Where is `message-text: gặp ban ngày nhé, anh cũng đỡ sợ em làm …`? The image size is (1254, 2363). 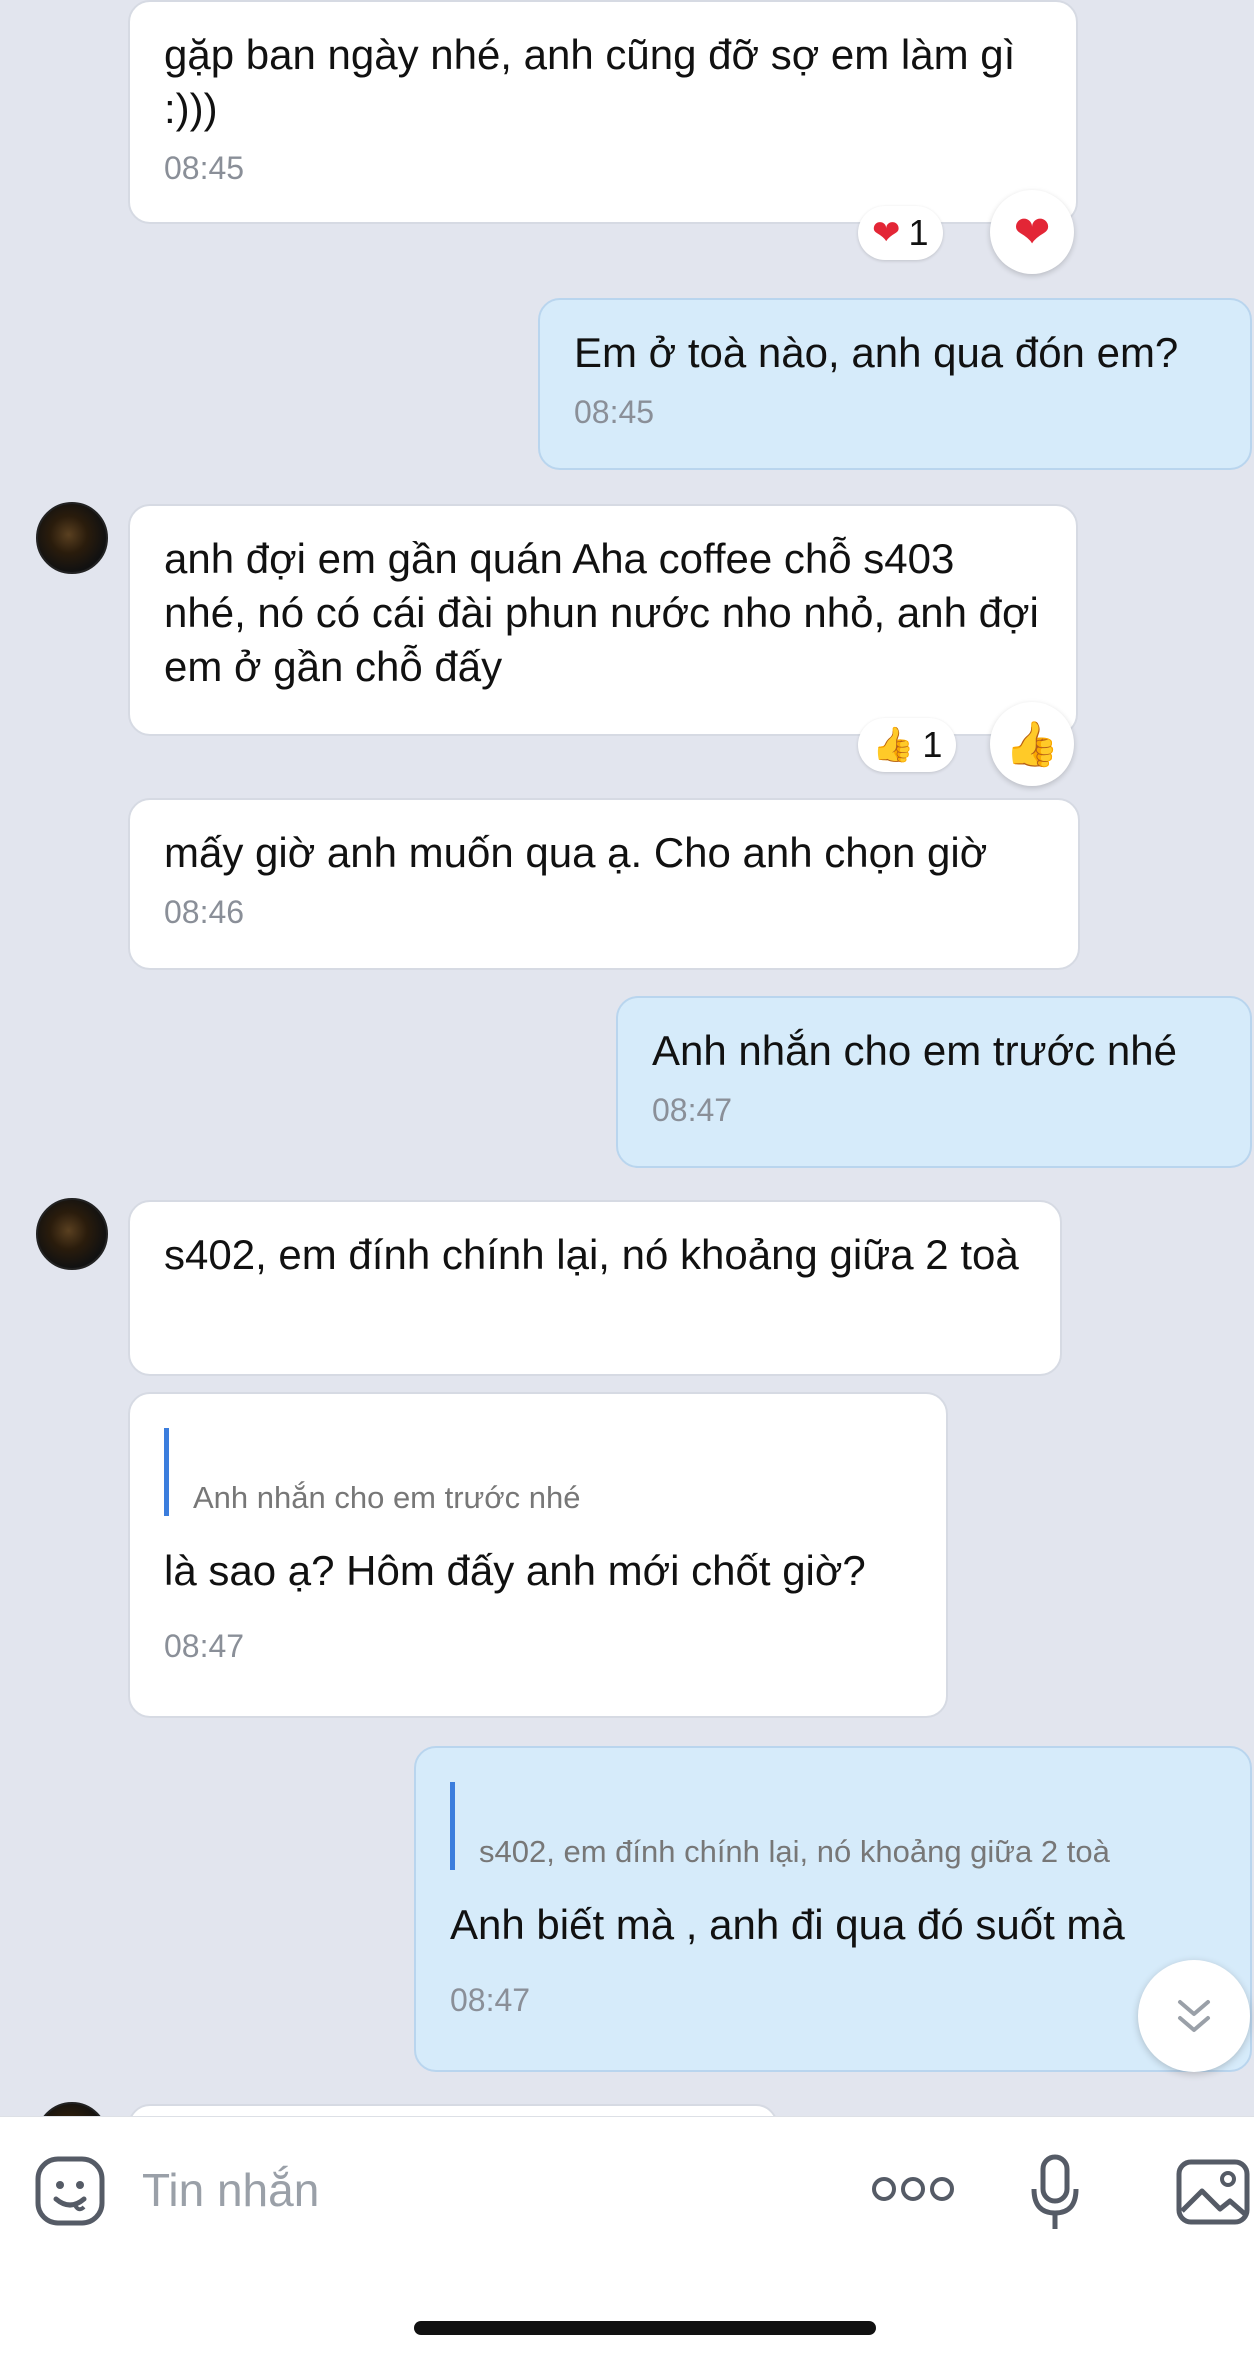 message-text: gặp ban ngày nhé, anh cũng đỡ sợ em làm … is located at coordinates (595, 81).